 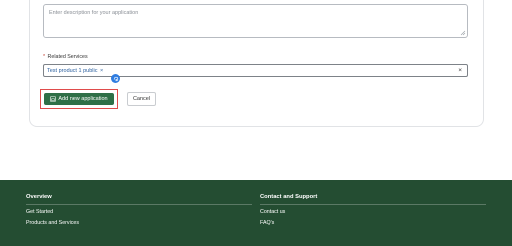 What do you see at coordinates (53, 99) in the screenshot?
I see `window-add-icon` at bounding box center [53, 99].